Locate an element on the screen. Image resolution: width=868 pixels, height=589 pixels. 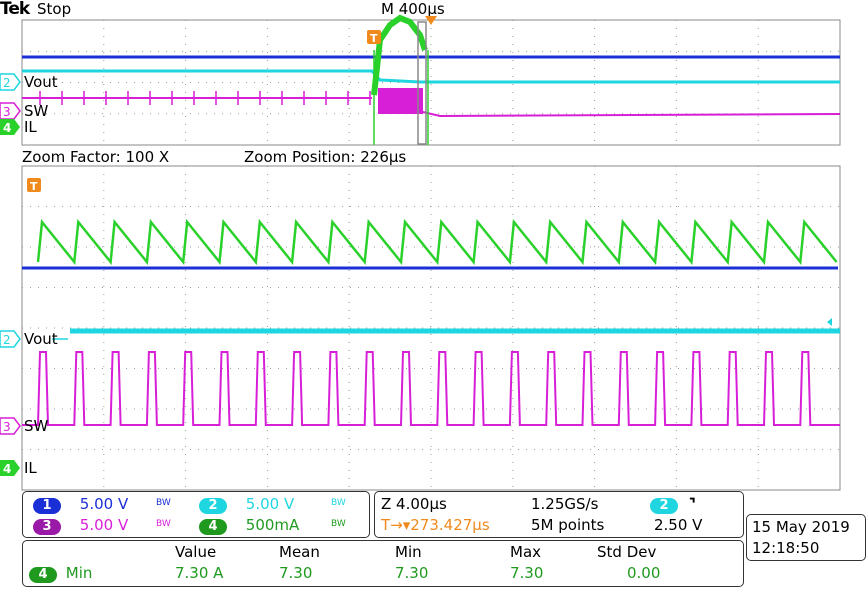
time-readout: 12:18:50 is located at coordinates (786, 548).